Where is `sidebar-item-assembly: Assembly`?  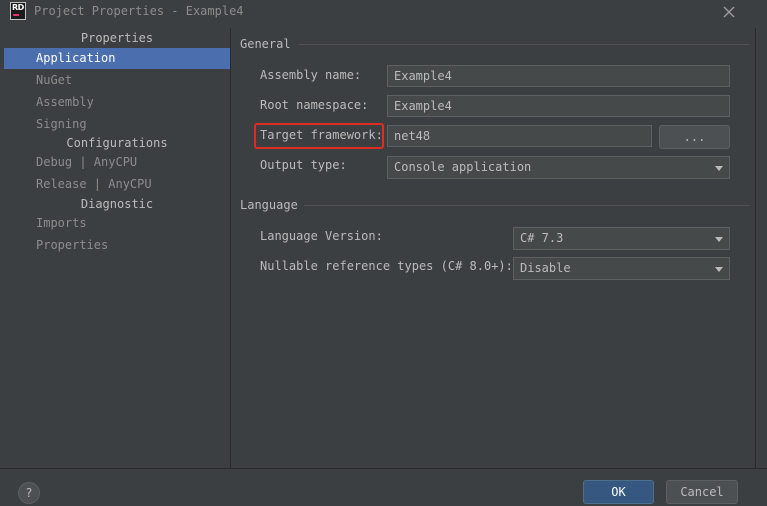
sidebar-item-assembly: Assembly is located at coordinates (117, 102).